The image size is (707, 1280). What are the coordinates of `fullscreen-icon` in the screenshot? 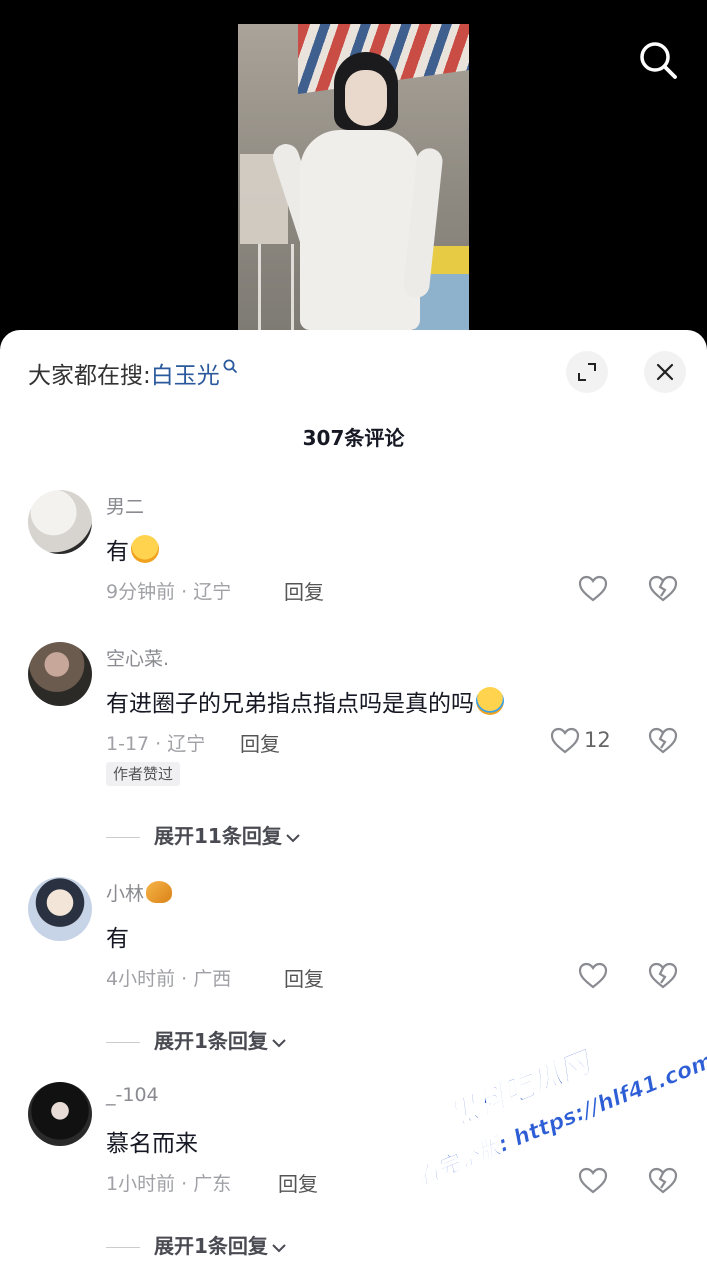 It's located at (587, 372).